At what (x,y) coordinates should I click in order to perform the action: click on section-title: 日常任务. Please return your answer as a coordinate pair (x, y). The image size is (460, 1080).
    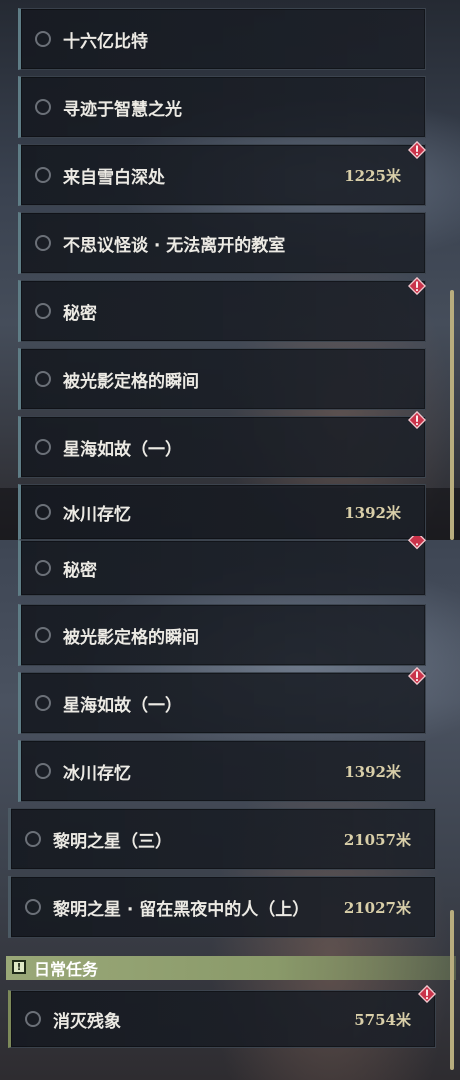
    Looking at the image, I should click on (66, 969).